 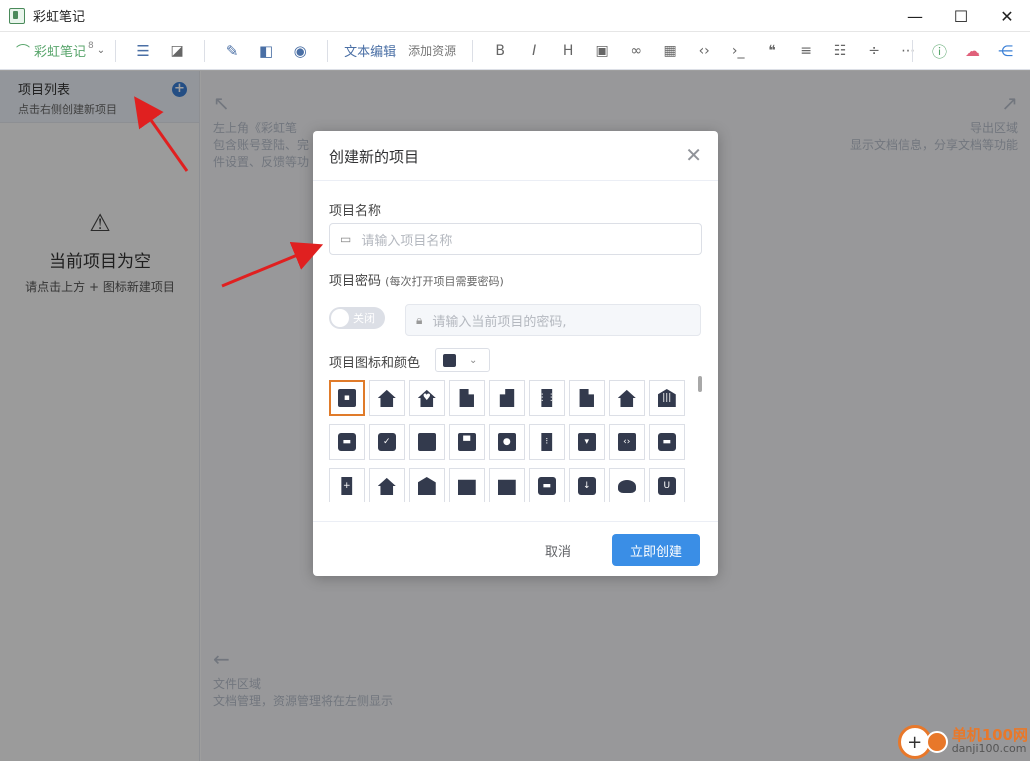 What do you see at coordinates (587, 485) in the screenshot?
I see `icon-option-inbox-download: ↓` at bounding box center [587, 485].